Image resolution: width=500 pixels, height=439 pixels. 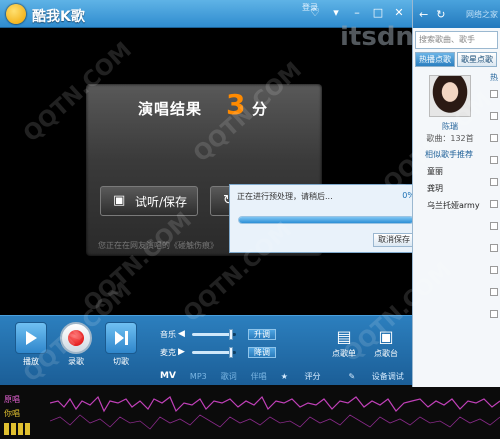 I want to click on related-singer-1: 童丽, so click(x=463, y=171).